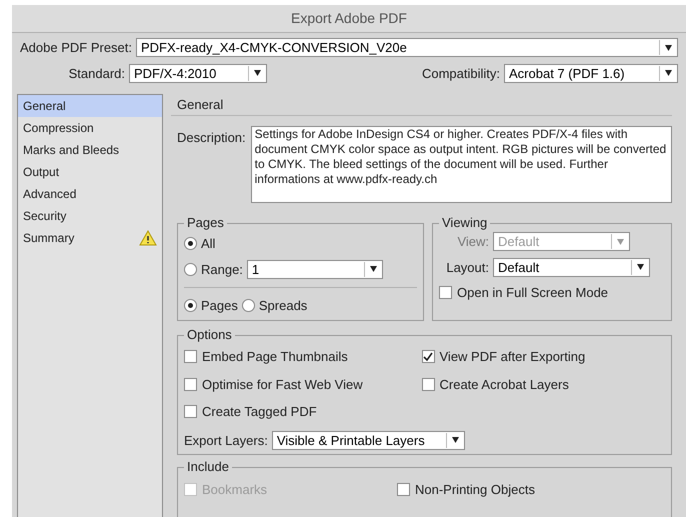 Image resolution: width=686 pixels, height=517 pixels. Describe the element at coordinates (475, 490) in the screenshot. I see `checkbox-label: Non-Printing Objects` at that location.